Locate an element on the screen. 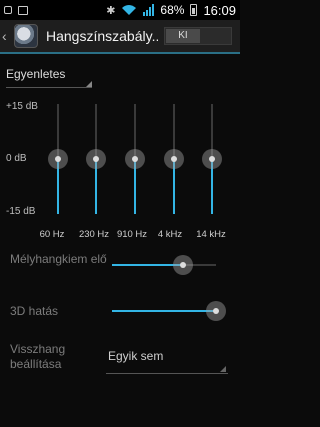  eq-band-slider-4khz is located at coordinates (174, 159).